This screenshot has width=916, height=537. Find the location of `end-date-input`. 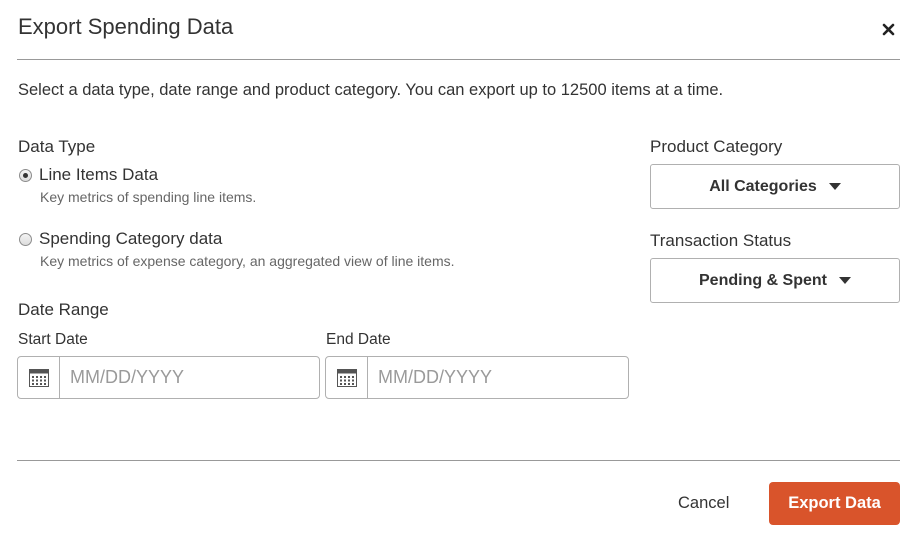

end-date-input is located at coordinates (498, 377).